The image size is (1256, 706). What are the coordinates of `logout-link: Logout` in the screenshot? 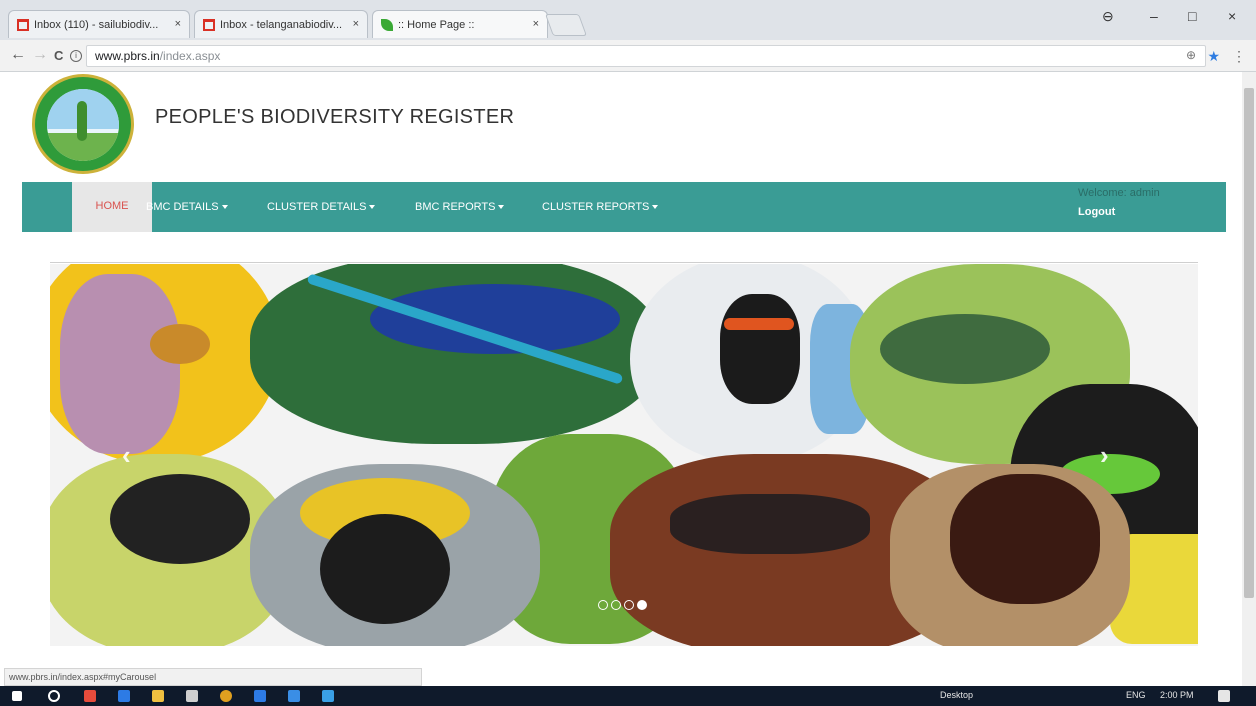 It's located at (1096, 212).